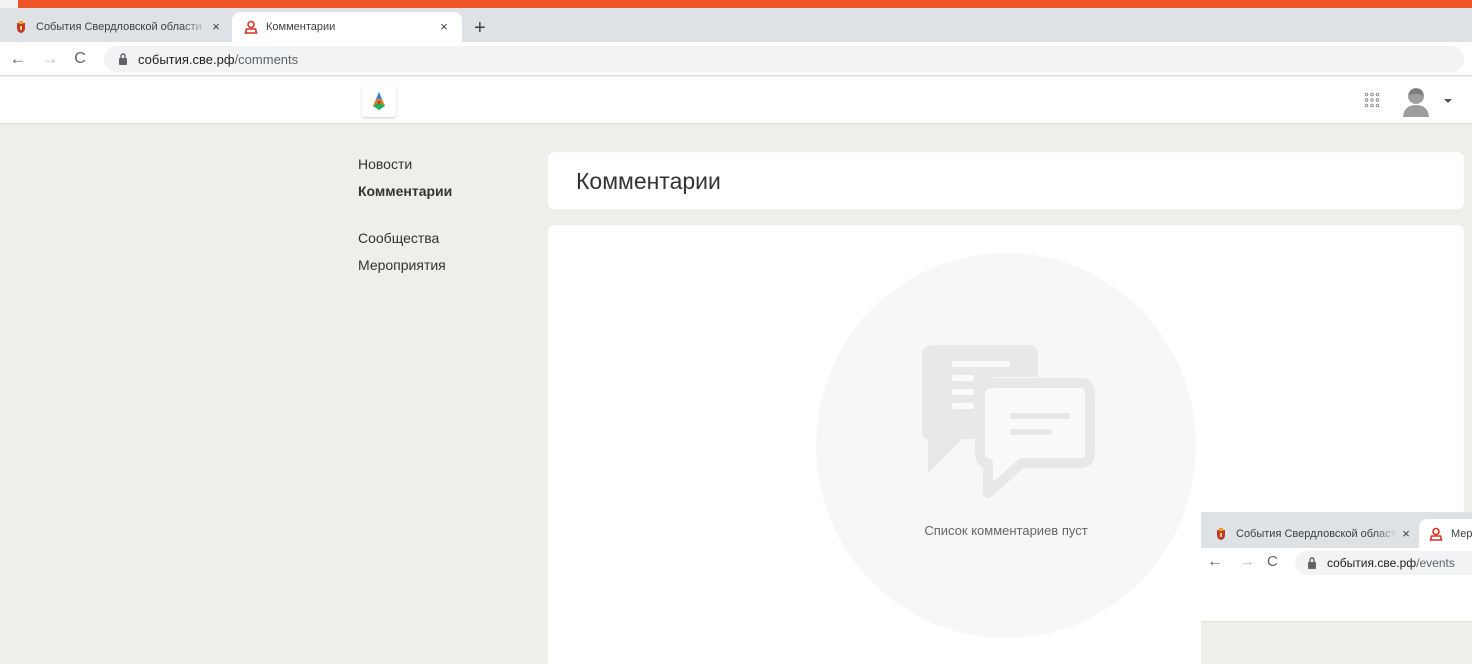 The width and height of the screenshot is (1472, 664). What do you see at coordinates (1406, 534) in the screenshot?
I see `overlay-tab-close-button: ×` at bounding box center [1406, 534].